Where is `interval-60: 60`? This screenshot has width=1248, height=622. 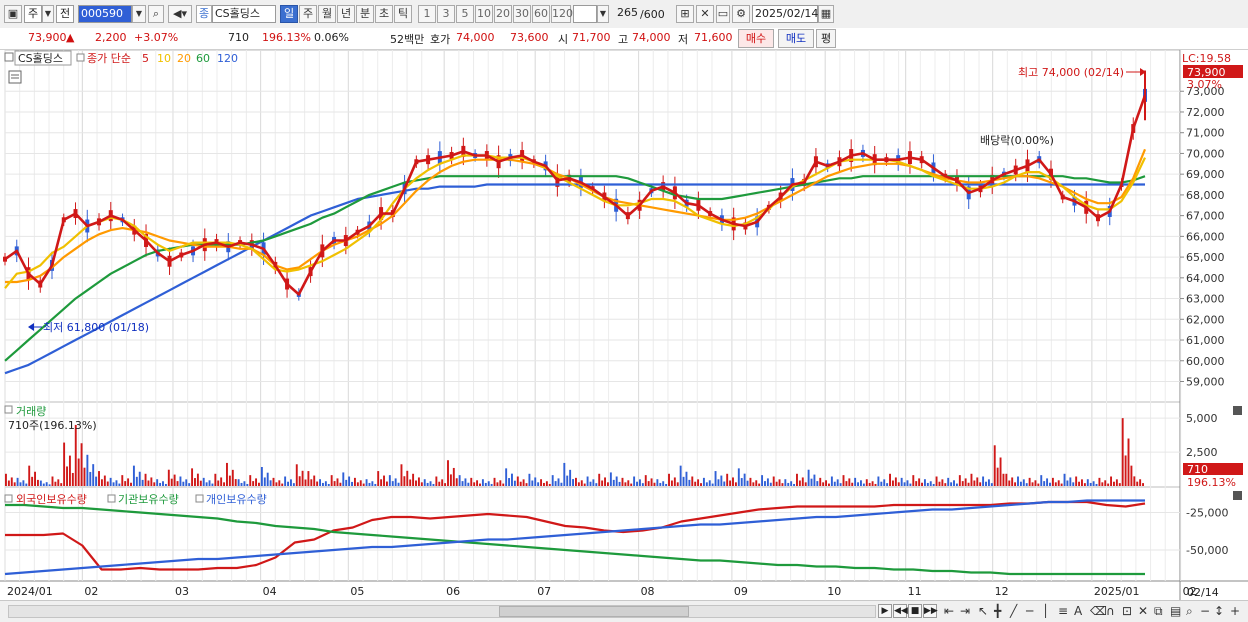 interval-60: 60 is located at coordinates (541, 14).